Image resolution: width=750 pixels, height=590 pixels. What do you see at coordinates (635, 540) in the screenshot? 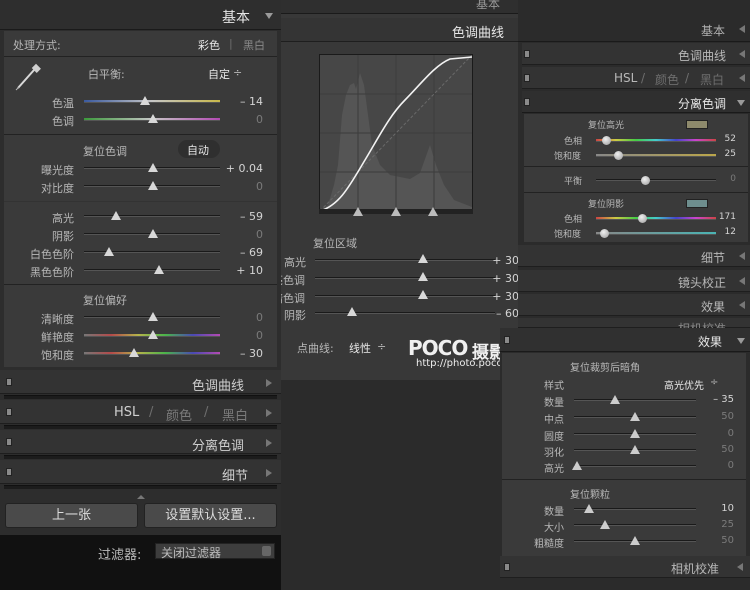
I see `grain-roughness-thumb` at bounding box center [635, 540].